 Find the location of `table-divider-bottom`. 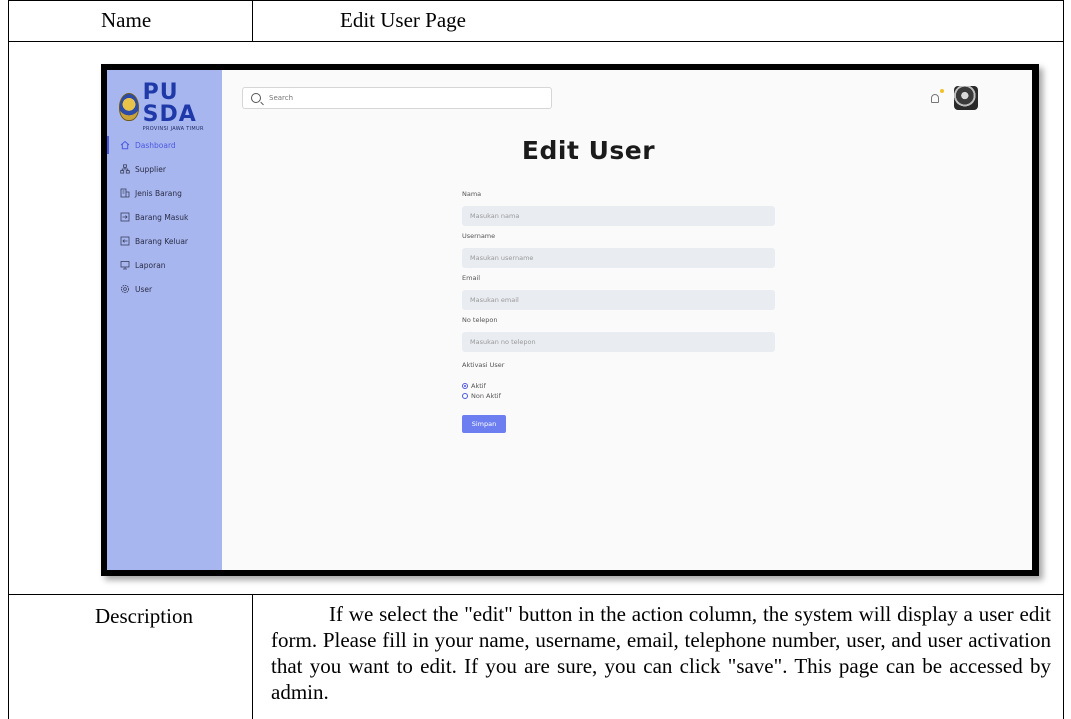

table-divider-bottom is located at coordinates (252, 656).